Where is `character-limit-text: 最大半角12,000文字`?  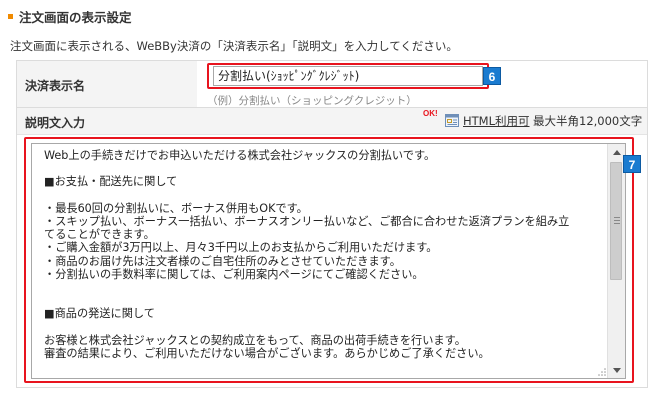 character-limit-text: 最大半角12,000文字 is located at coordinates (588, 121).